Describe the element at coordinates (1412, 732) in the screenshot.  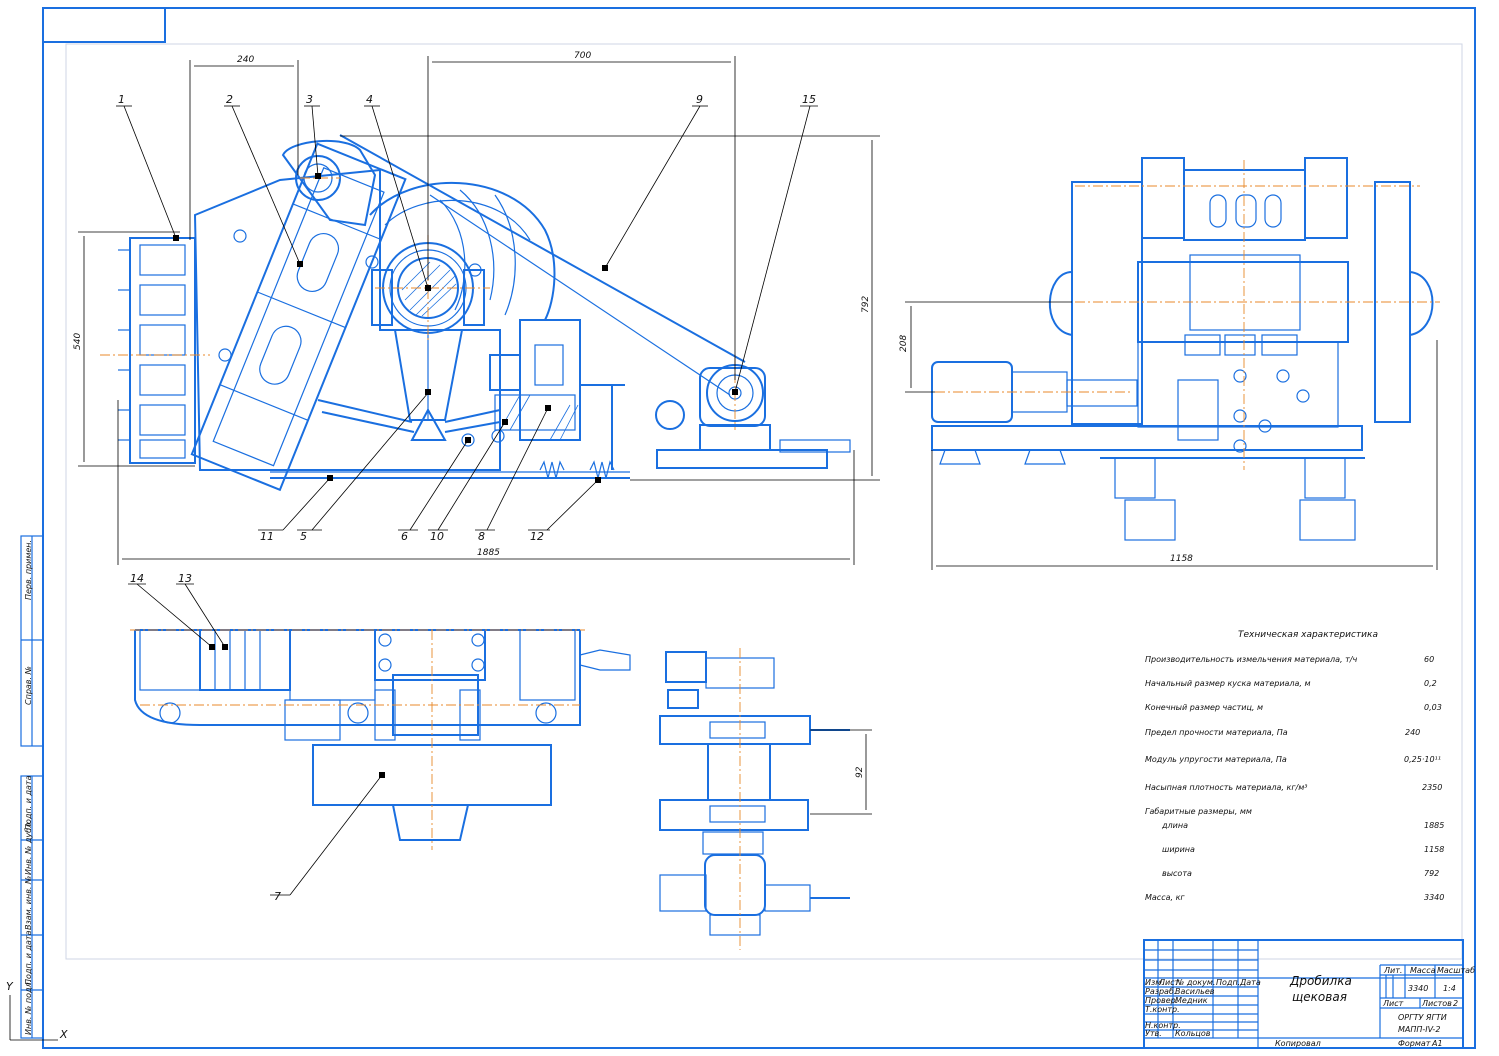
I see `spec-value-3: 240` at that location.